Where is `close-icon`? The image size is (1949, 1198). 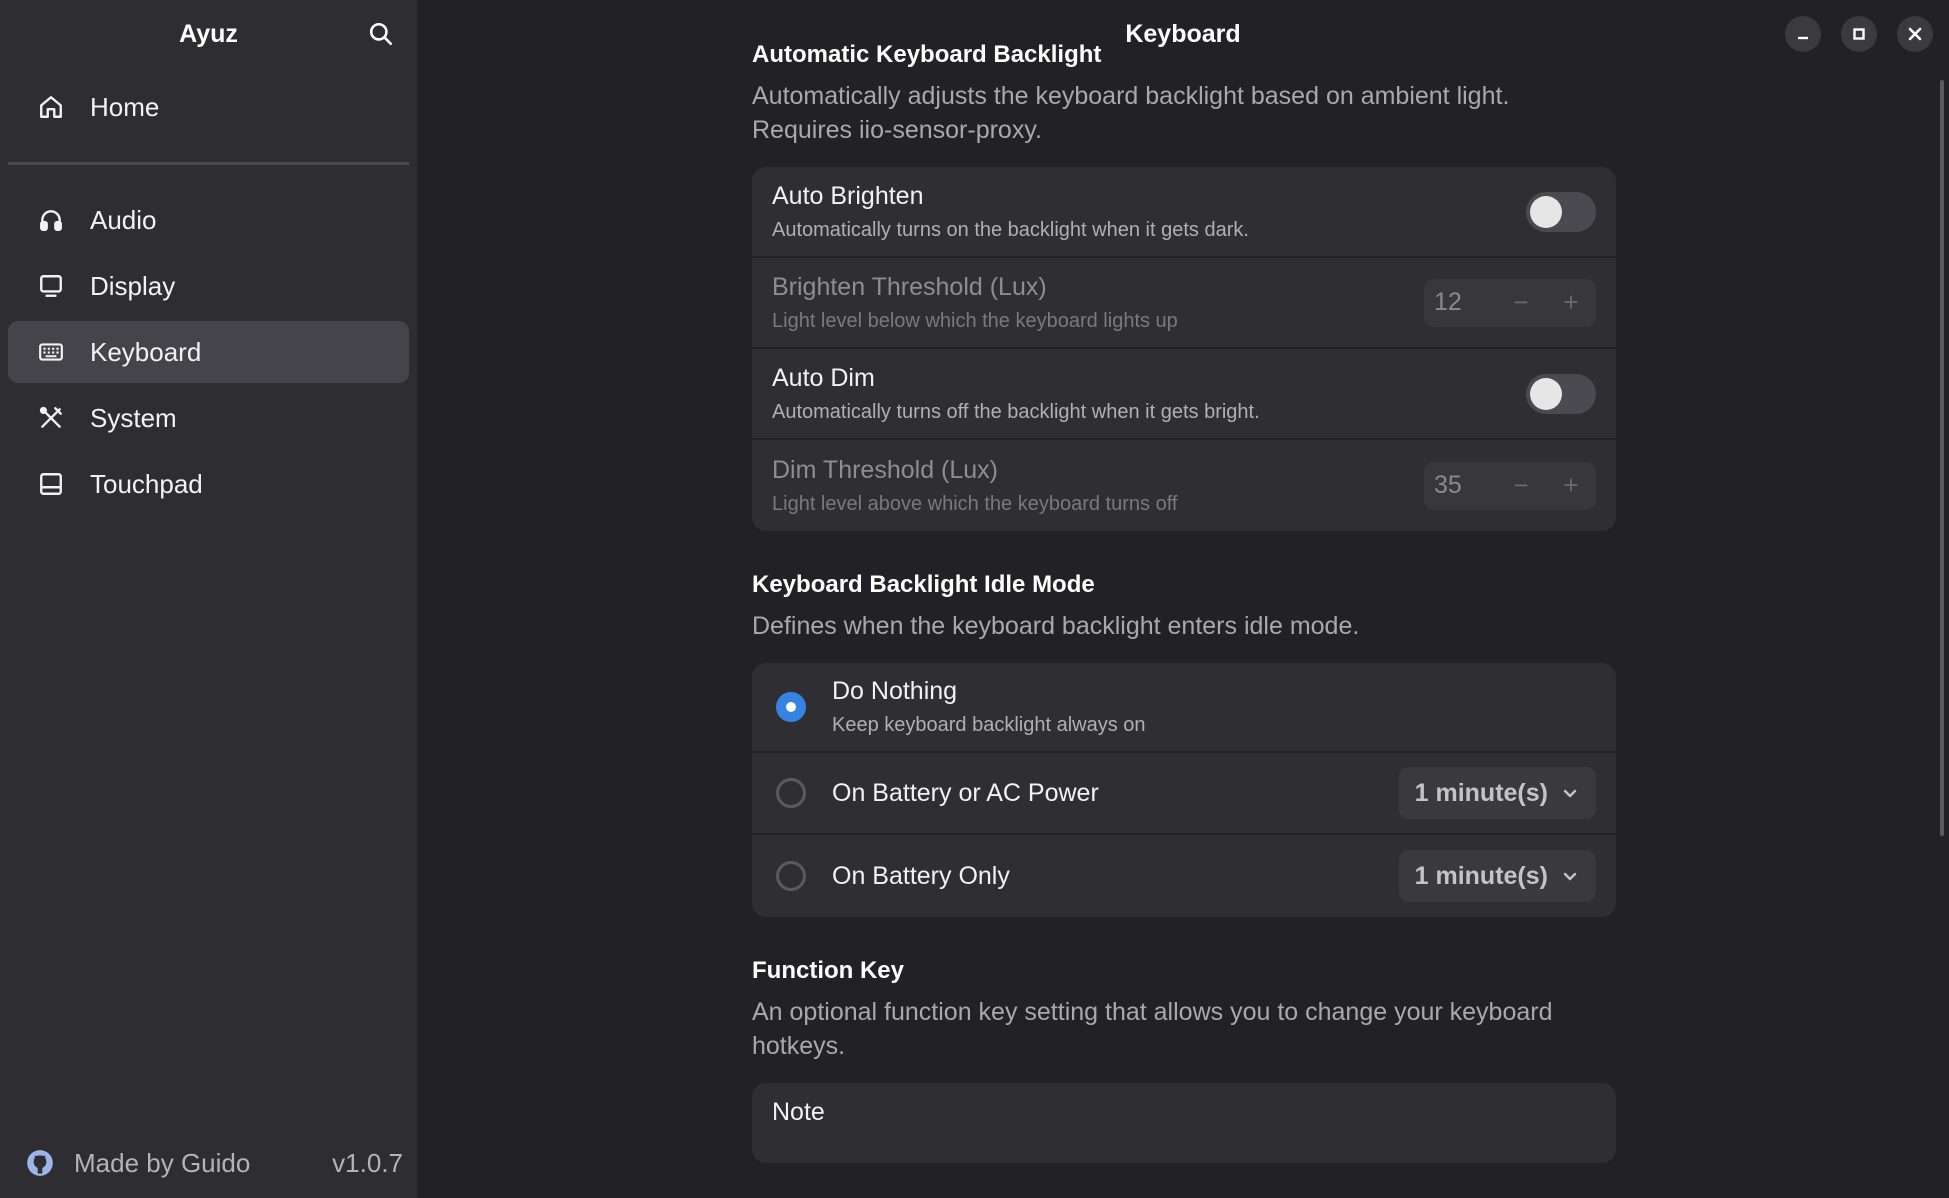 close-icon is located at coordinates (1915, 34).